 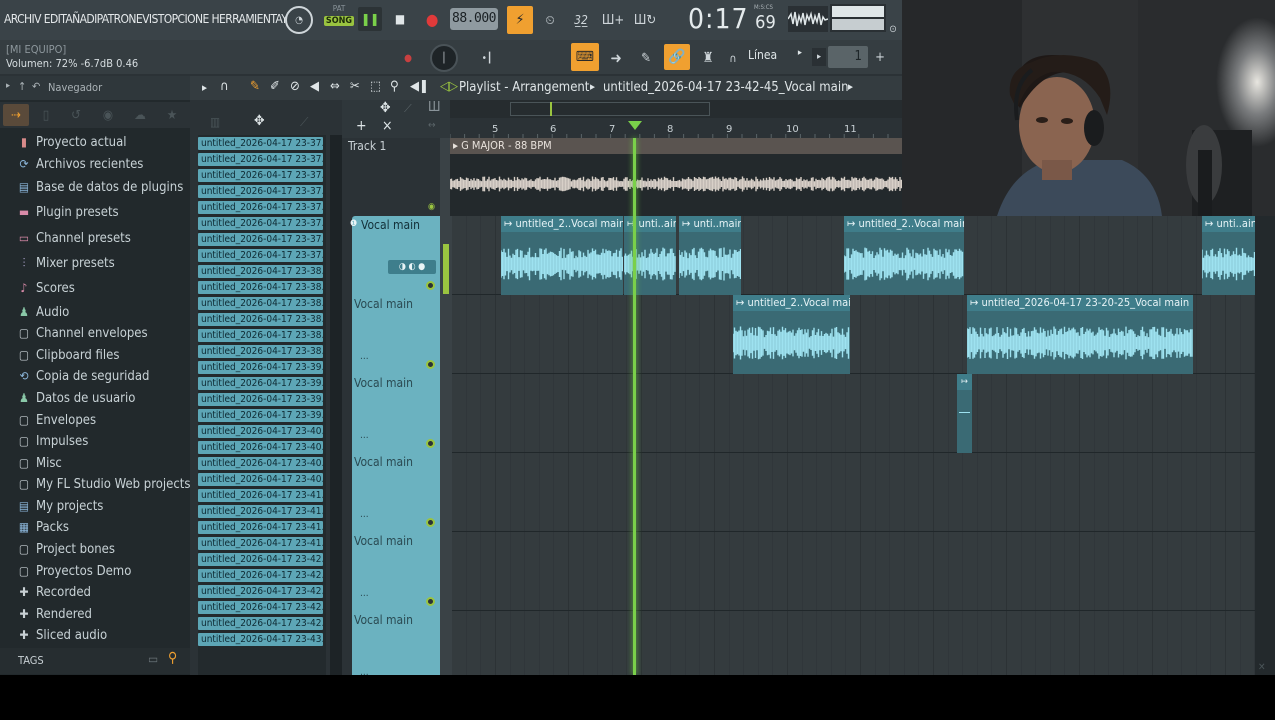 I want to click on browser-item: ▤ Base de datos de plugins, so click(x=99, y=187).